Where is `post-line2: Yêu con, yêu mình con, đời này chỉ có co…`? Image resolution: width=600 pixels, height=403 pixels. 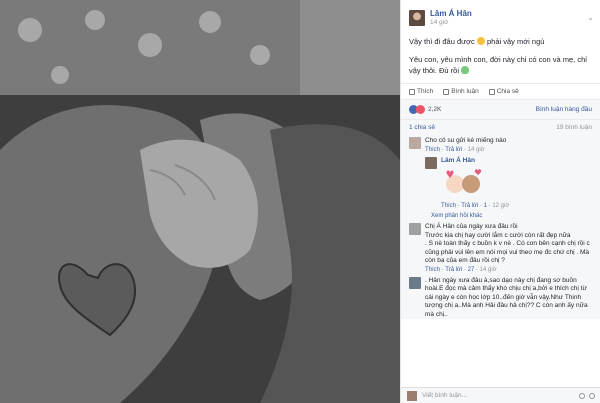 post-line2: Yêu con, yêu mình con, đời này chỉ có co… is located at coordinates (498, 65).